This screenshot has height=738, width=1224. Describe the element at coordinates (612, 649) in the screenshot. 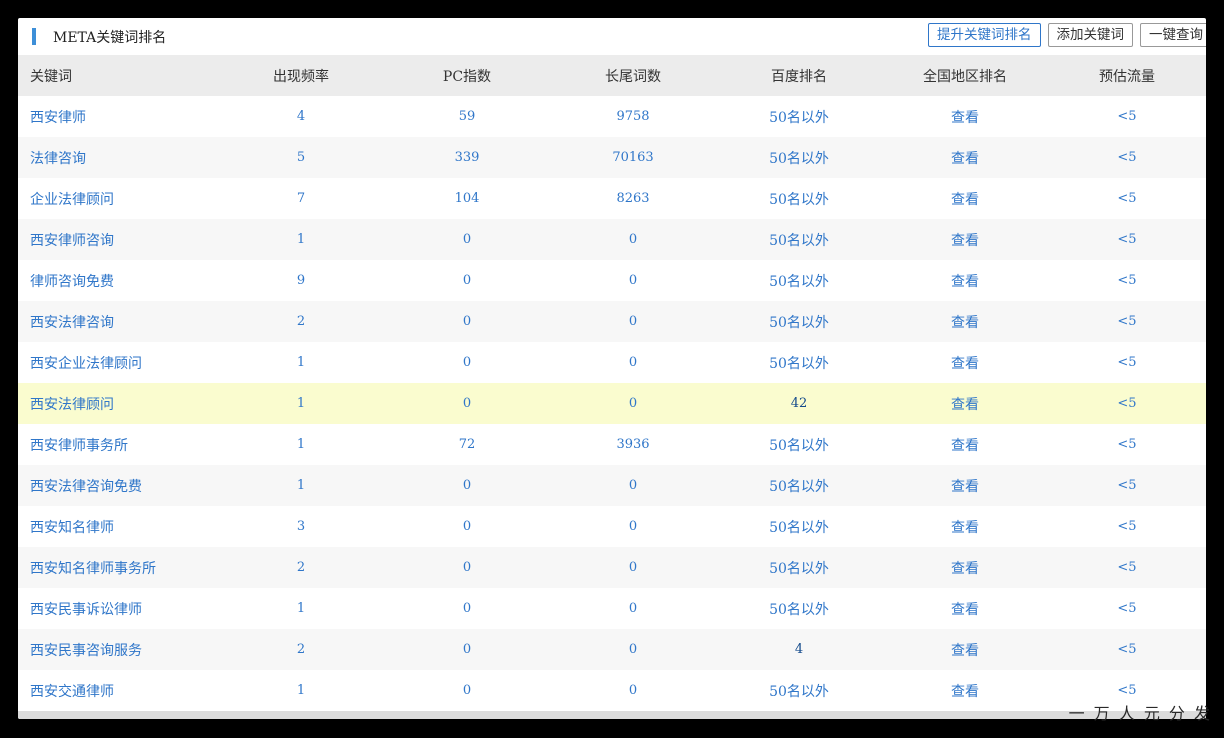

I see `table-row: 西安民事咨询服务 2 0 0 4 查看 <5` at that location.